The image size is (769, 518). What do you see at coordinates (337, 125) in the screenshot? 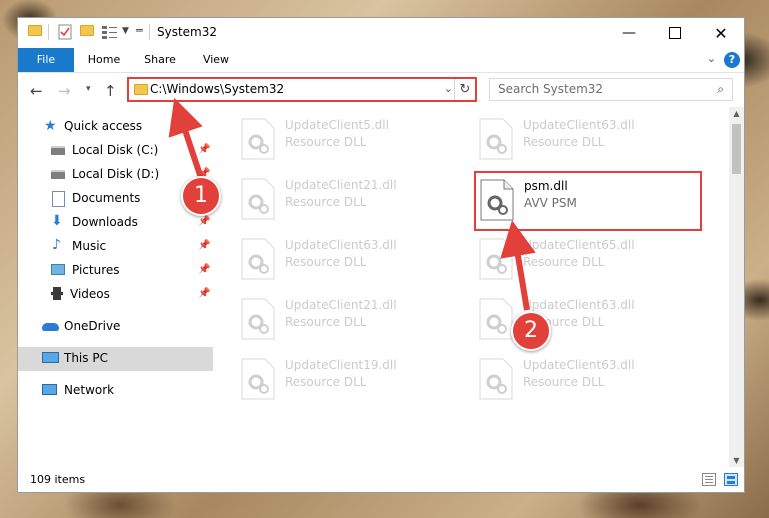
I see `file-name: UpdateClient5.dll` at bounding box center [337, 125].